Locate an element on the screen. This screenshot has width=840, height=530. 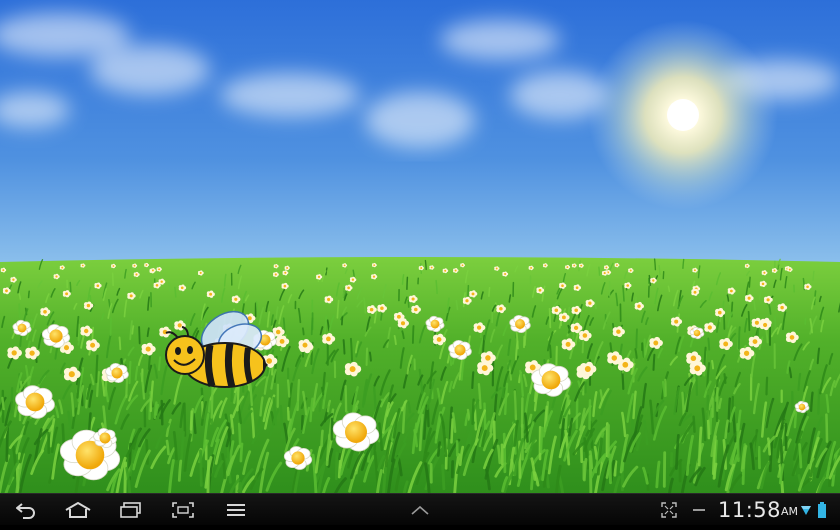
back-arrow-icon is located at coordinates (25, 511).